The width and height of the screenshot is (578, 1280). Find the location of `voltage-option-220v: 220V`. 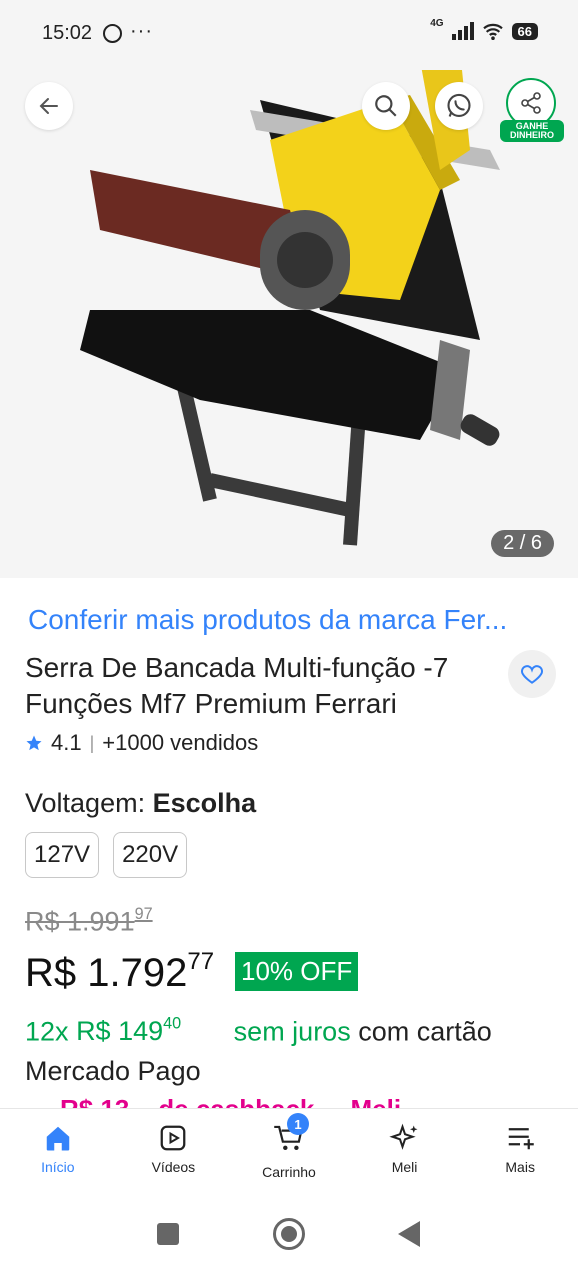

voltage-option-220v: 220V is located at coordinates (150, 855).